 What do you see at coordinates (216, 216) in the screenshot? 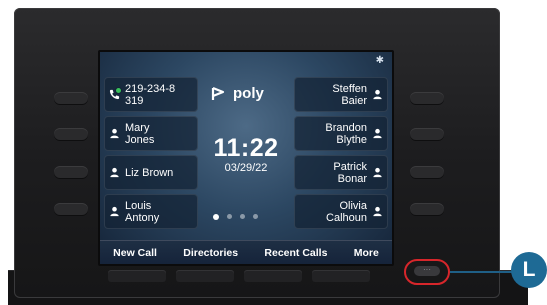
I see `page-dot-active` at bounding box center [216, 216].